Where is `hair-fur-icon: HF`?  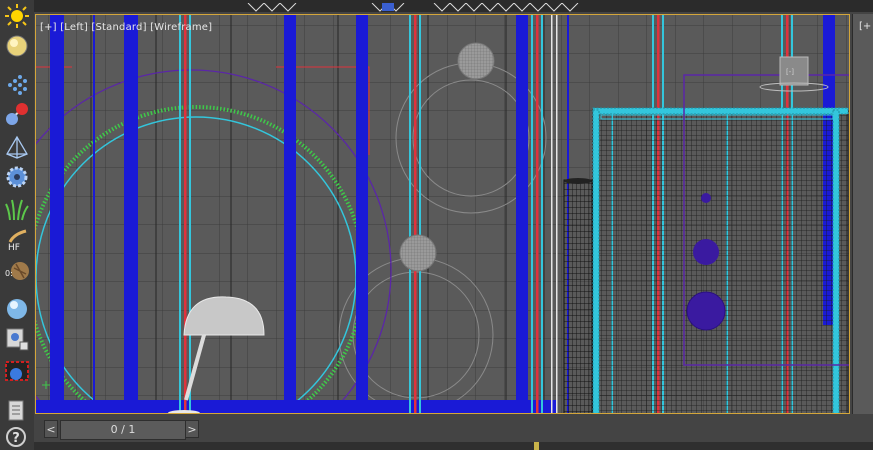
hair-fur-icon: HF is located at coordinates (17, 241).